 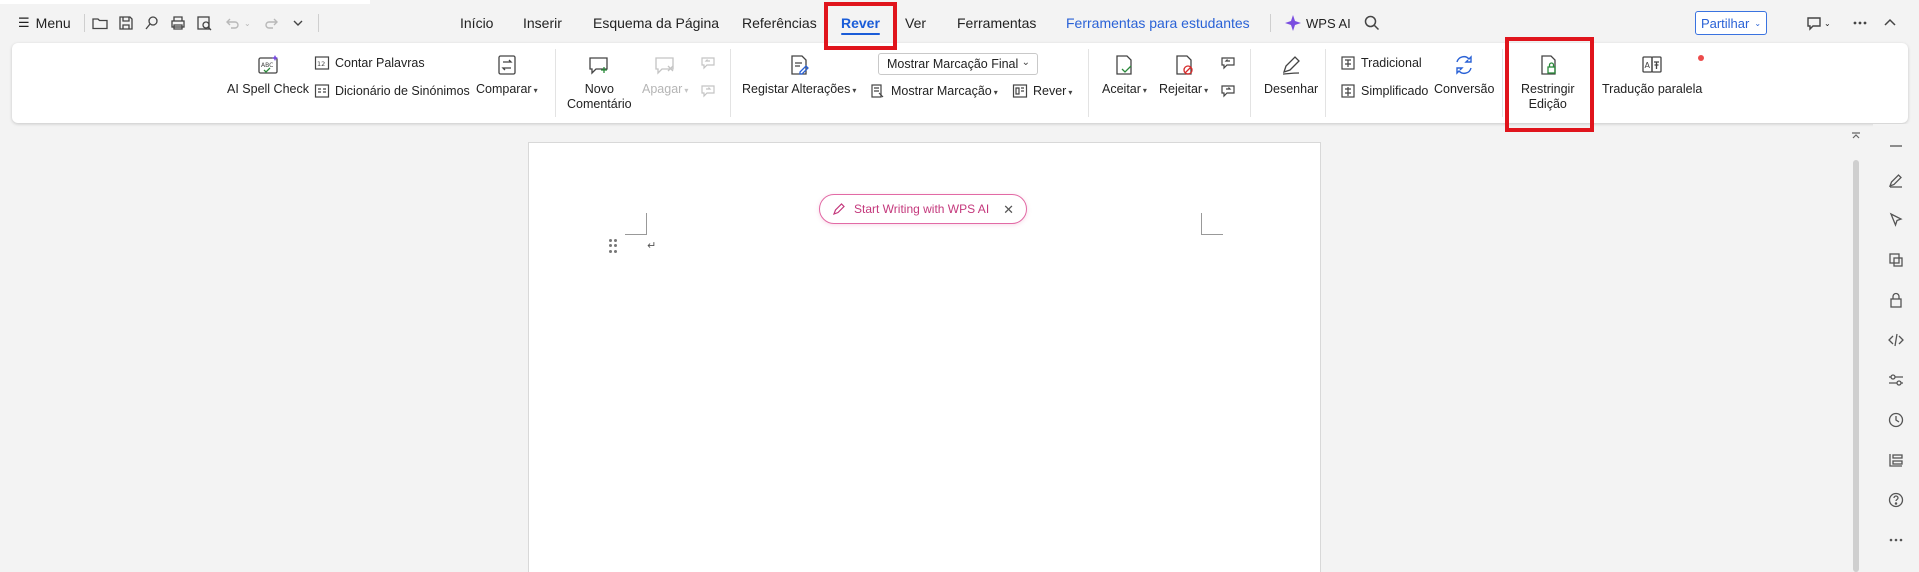 I want to click on scrollbar-thumb, so click(x=1856, y=366).